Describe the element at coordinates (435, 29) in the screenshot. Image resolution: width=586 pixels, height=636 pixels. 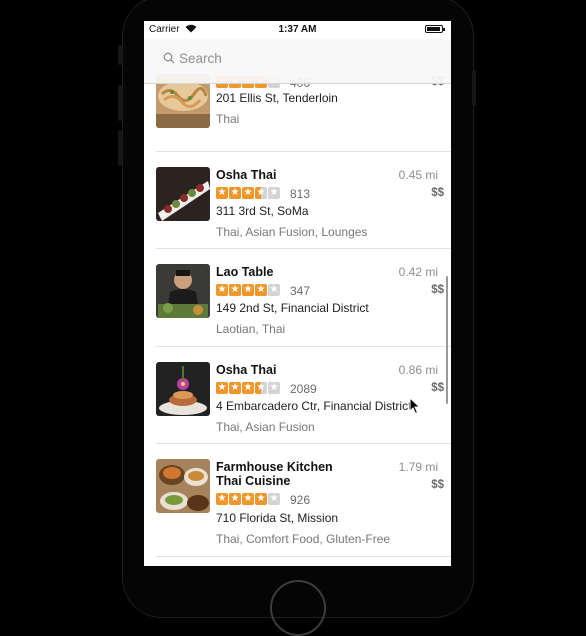
I see `battery-icon` at that location.